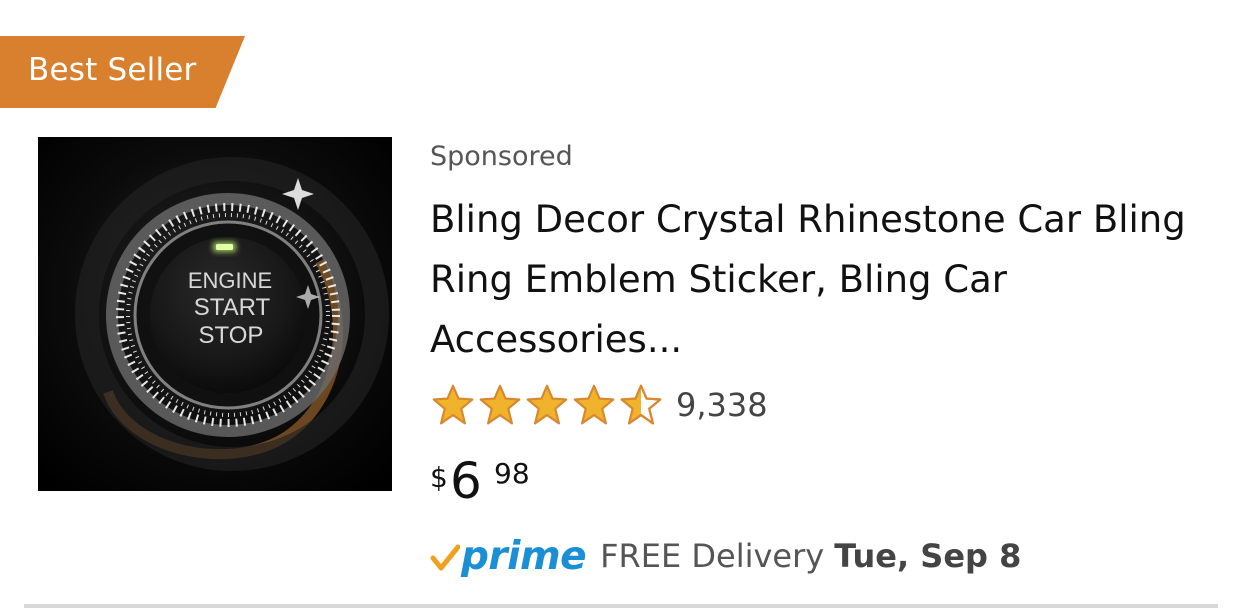 This screenshot has height=610, width=1242. Describe the element at coordinates (621, 606) in the screenshot. I see `bottom-divider` at that location.